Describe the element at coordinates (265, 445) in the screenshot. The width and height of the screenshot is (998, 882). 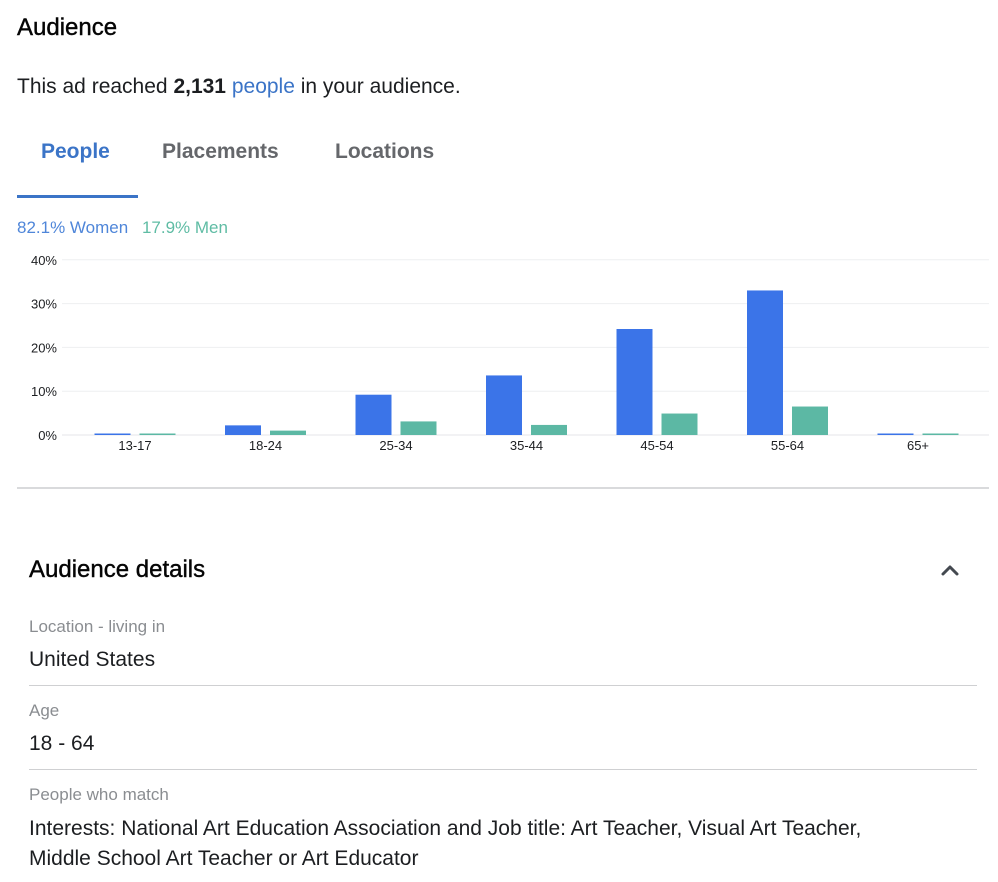
I see `x-tick-label: 18-24` at that location.